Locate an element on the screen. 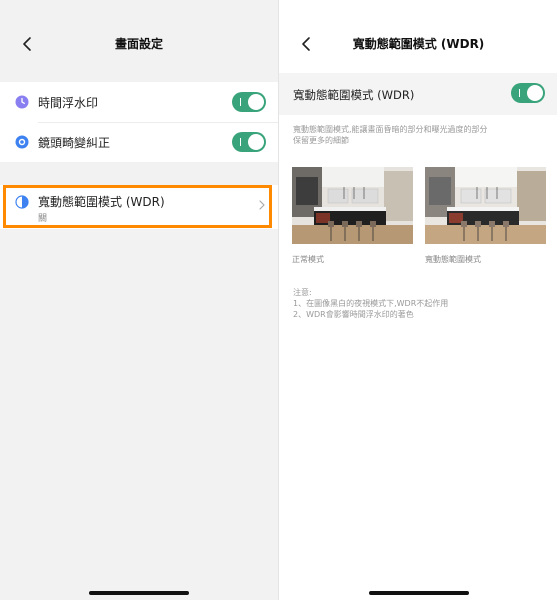 The height and width of the screenshot is (600, 557). highlight-box is located at coordinates (137, 206).